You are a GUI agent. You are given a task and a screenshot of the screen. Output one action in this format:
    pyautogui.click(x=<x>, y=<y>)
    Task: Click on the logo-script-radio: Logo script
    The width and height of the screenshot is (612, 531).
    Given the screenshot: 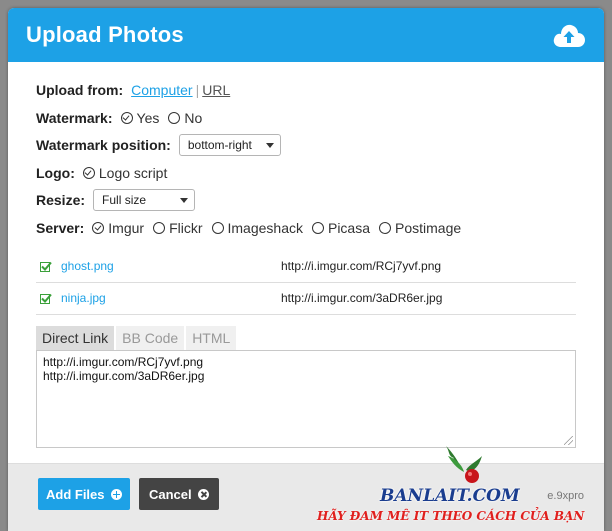 What is the action you would take?
    pyautogui.click(x=125, y=172)
    